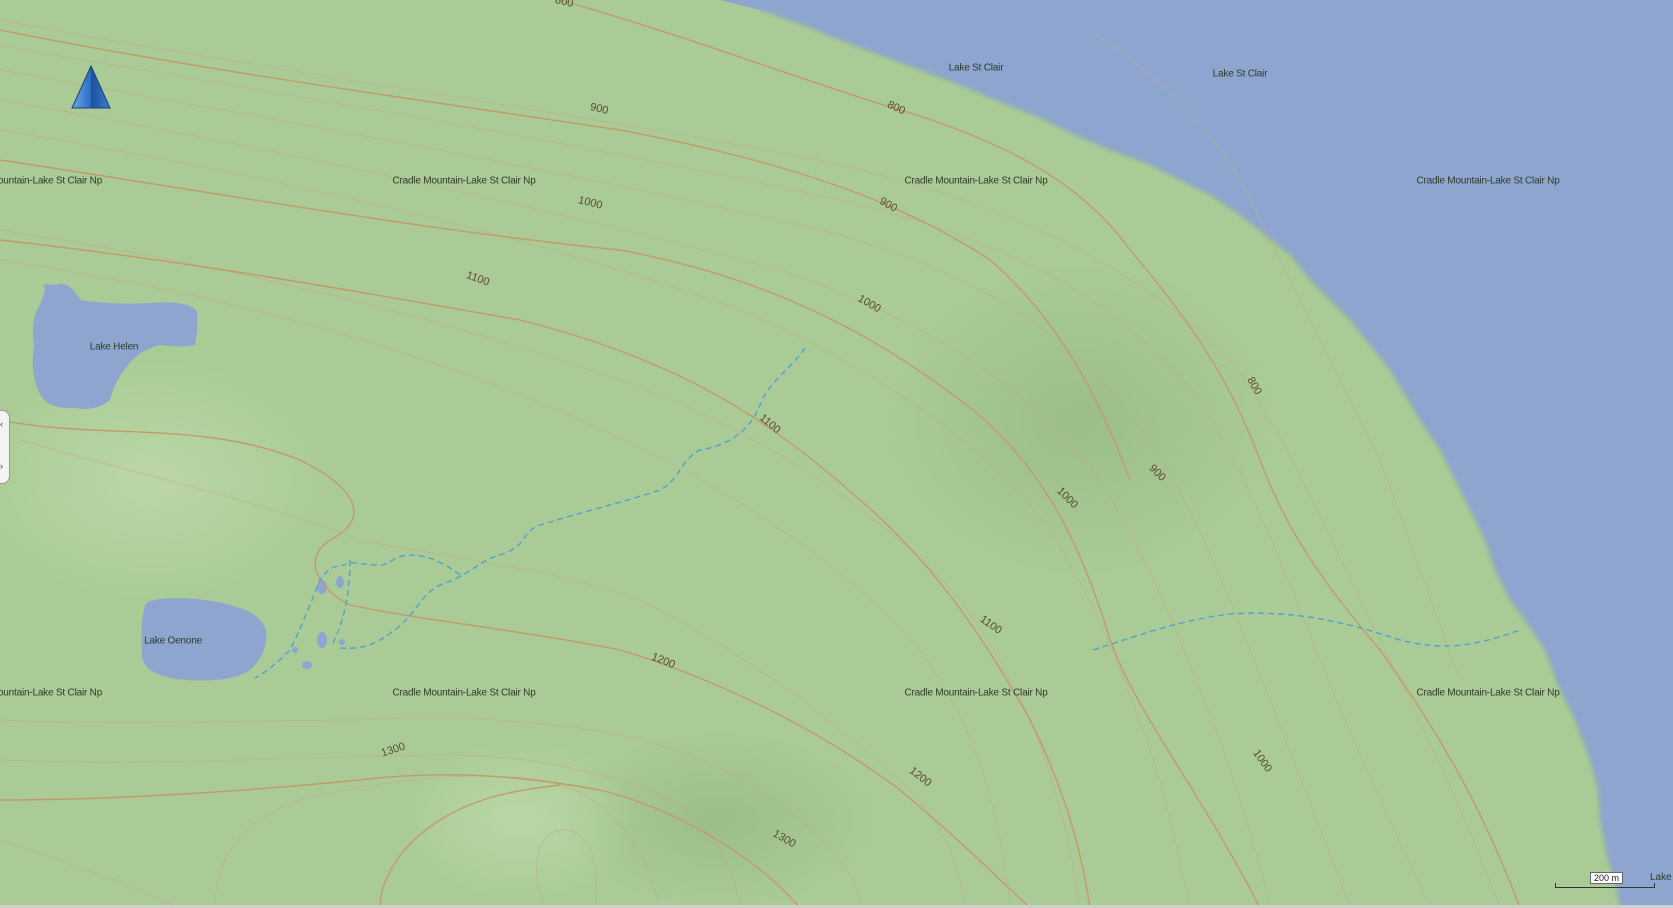 The height and width of the screenshot is (908, 1673). Describe the element at coordinates (1661, 877) in the screenshot. I see `lake-edge-label: Lake` at that location.